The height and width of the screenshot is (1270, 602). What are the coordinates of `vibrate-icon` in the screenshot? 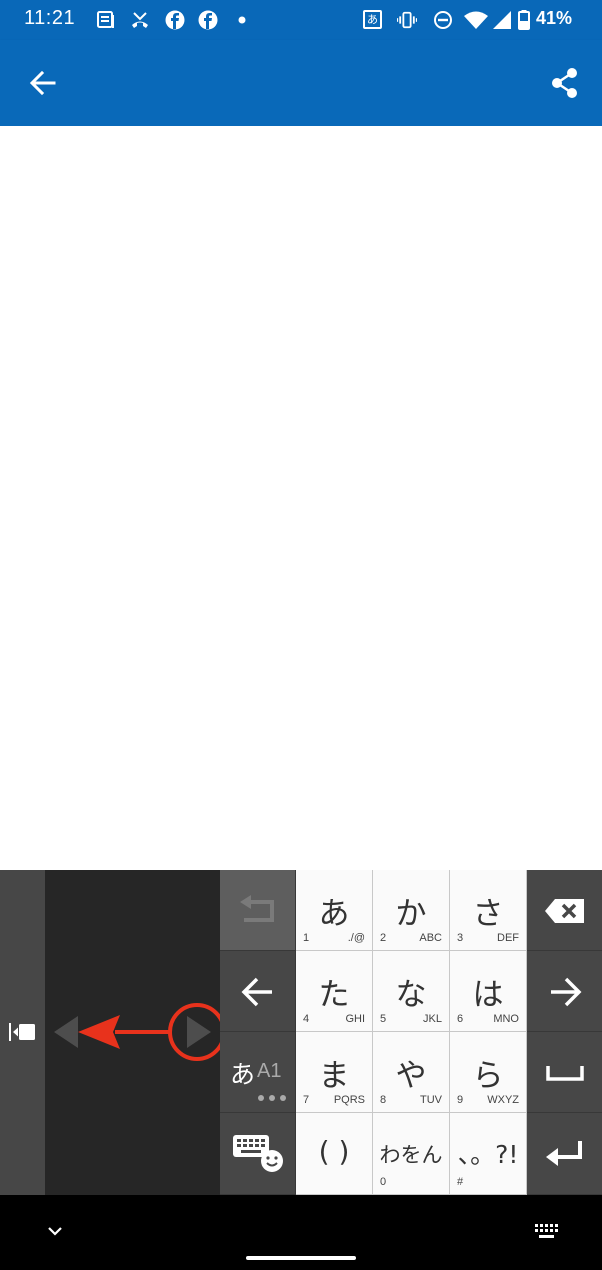 It's located at (407, 20).